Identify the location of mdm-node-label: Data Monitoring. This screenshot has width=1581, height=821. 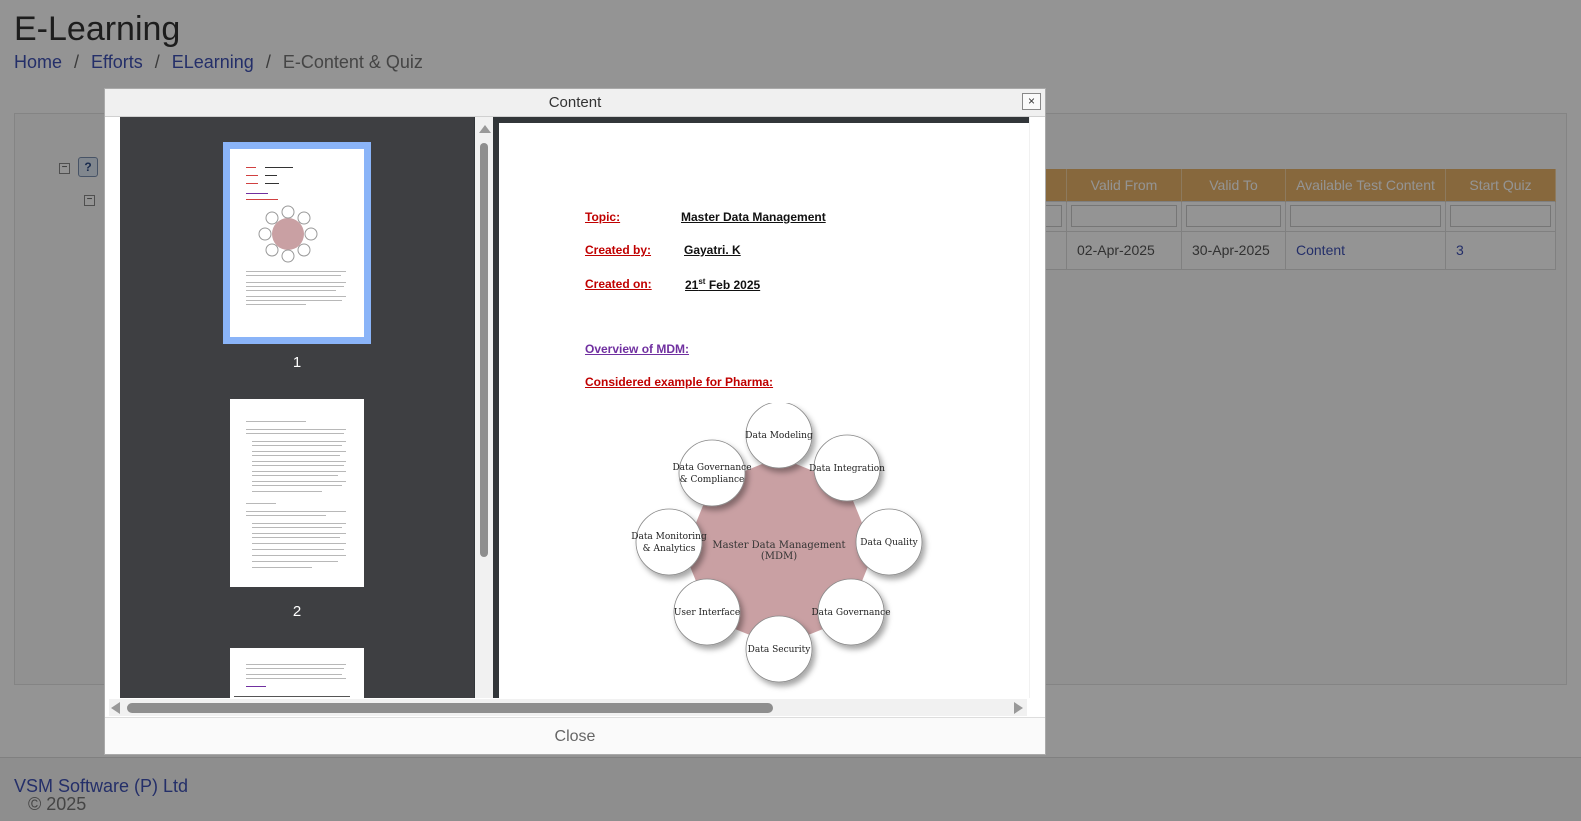
(669, 537).